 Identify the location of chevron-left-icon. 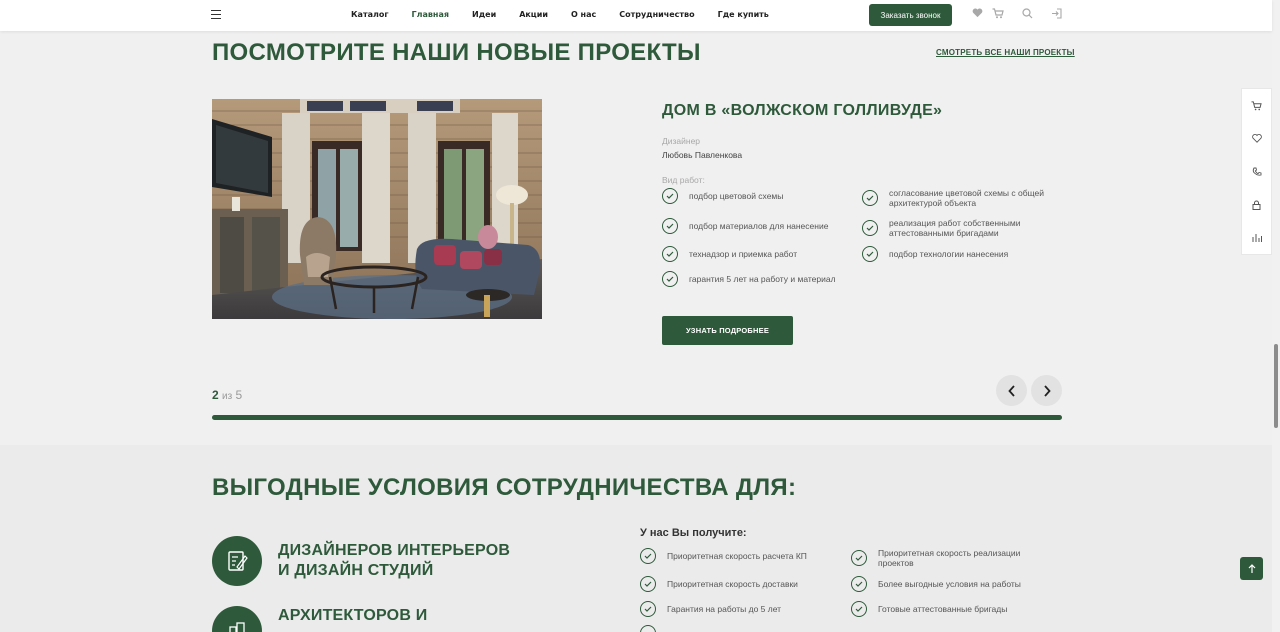
(1011, 390).